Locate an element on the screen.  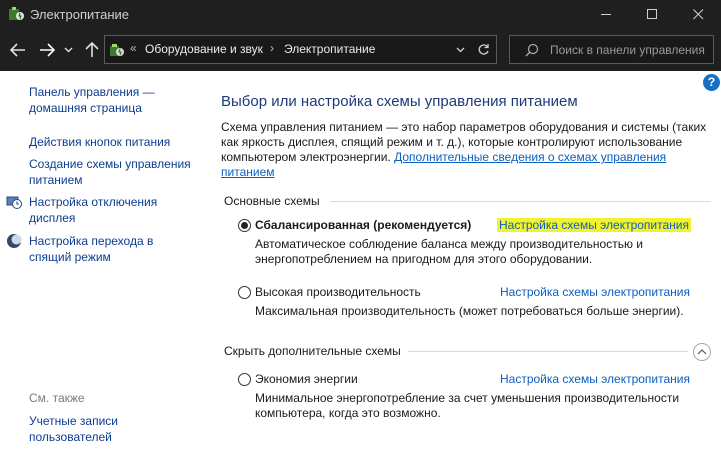
up-arrow-icon is located at coordinates (92, 49).